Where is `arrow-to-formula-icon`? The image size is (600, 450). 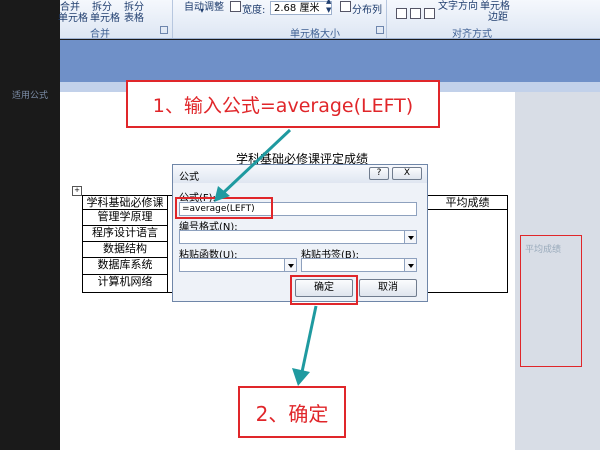
arrow-to-formula-icon is located at coordinates (253, 165).